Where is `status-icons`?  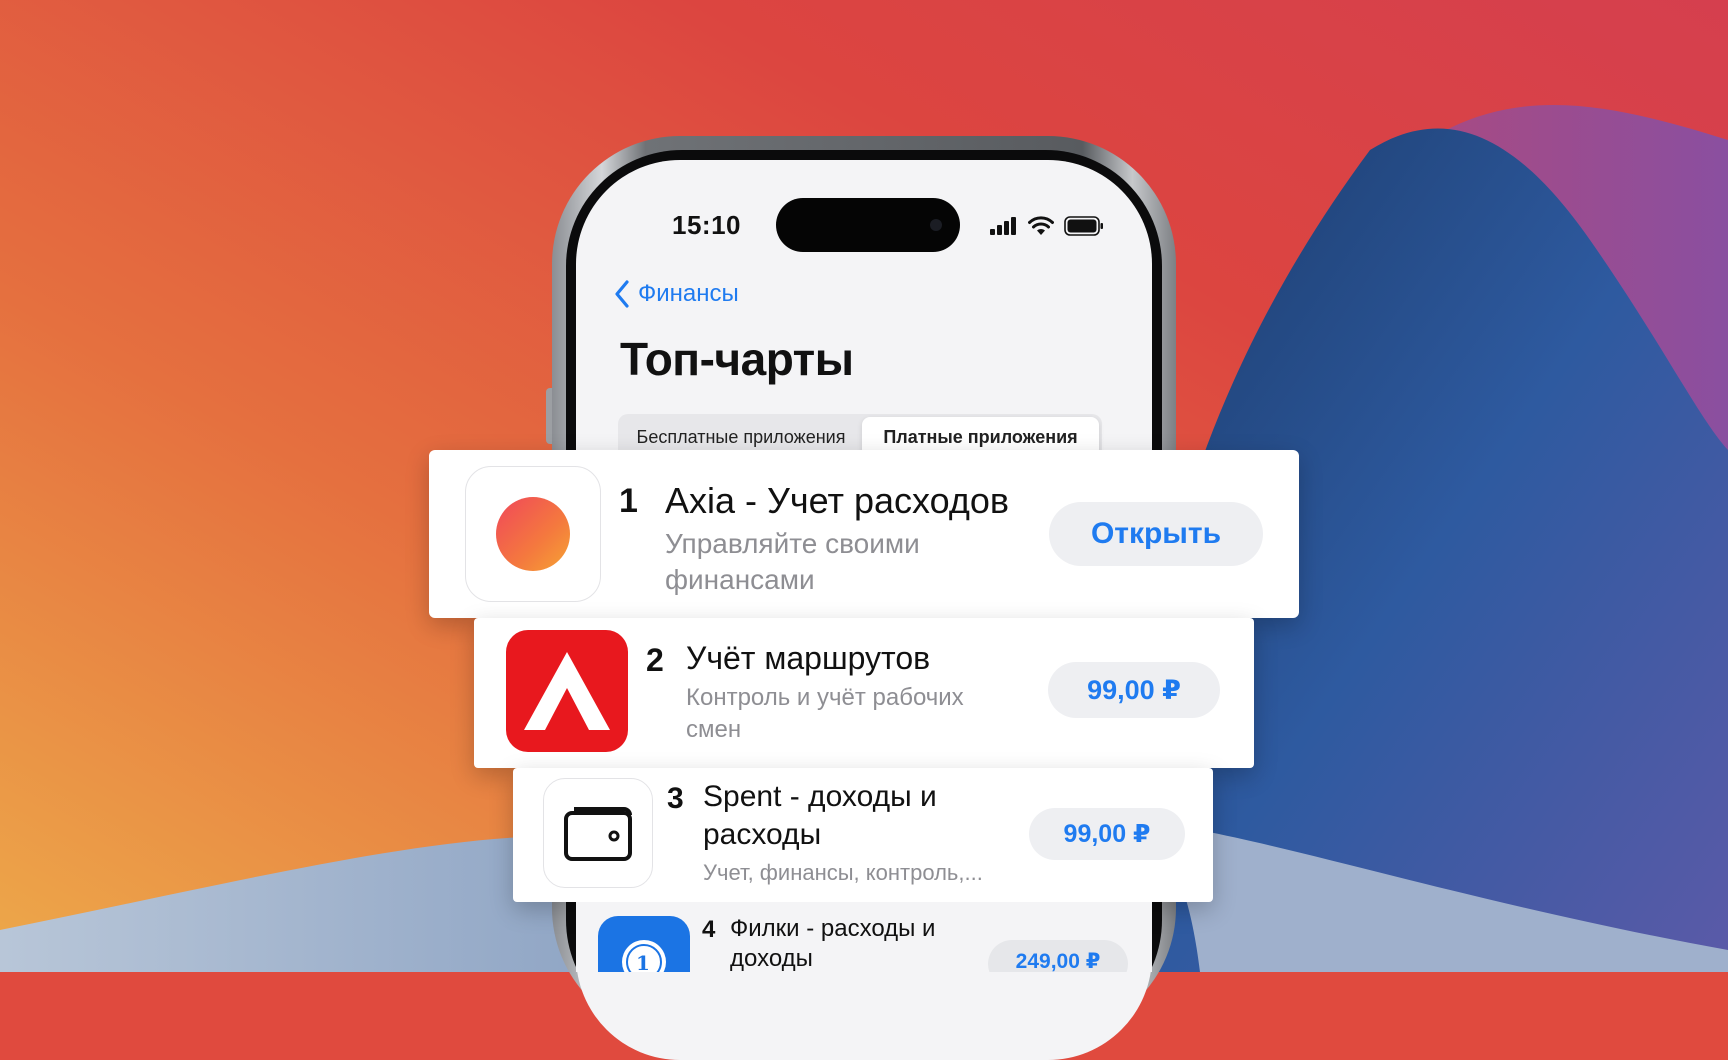 status-icons is located at coordinates (1047, 226).